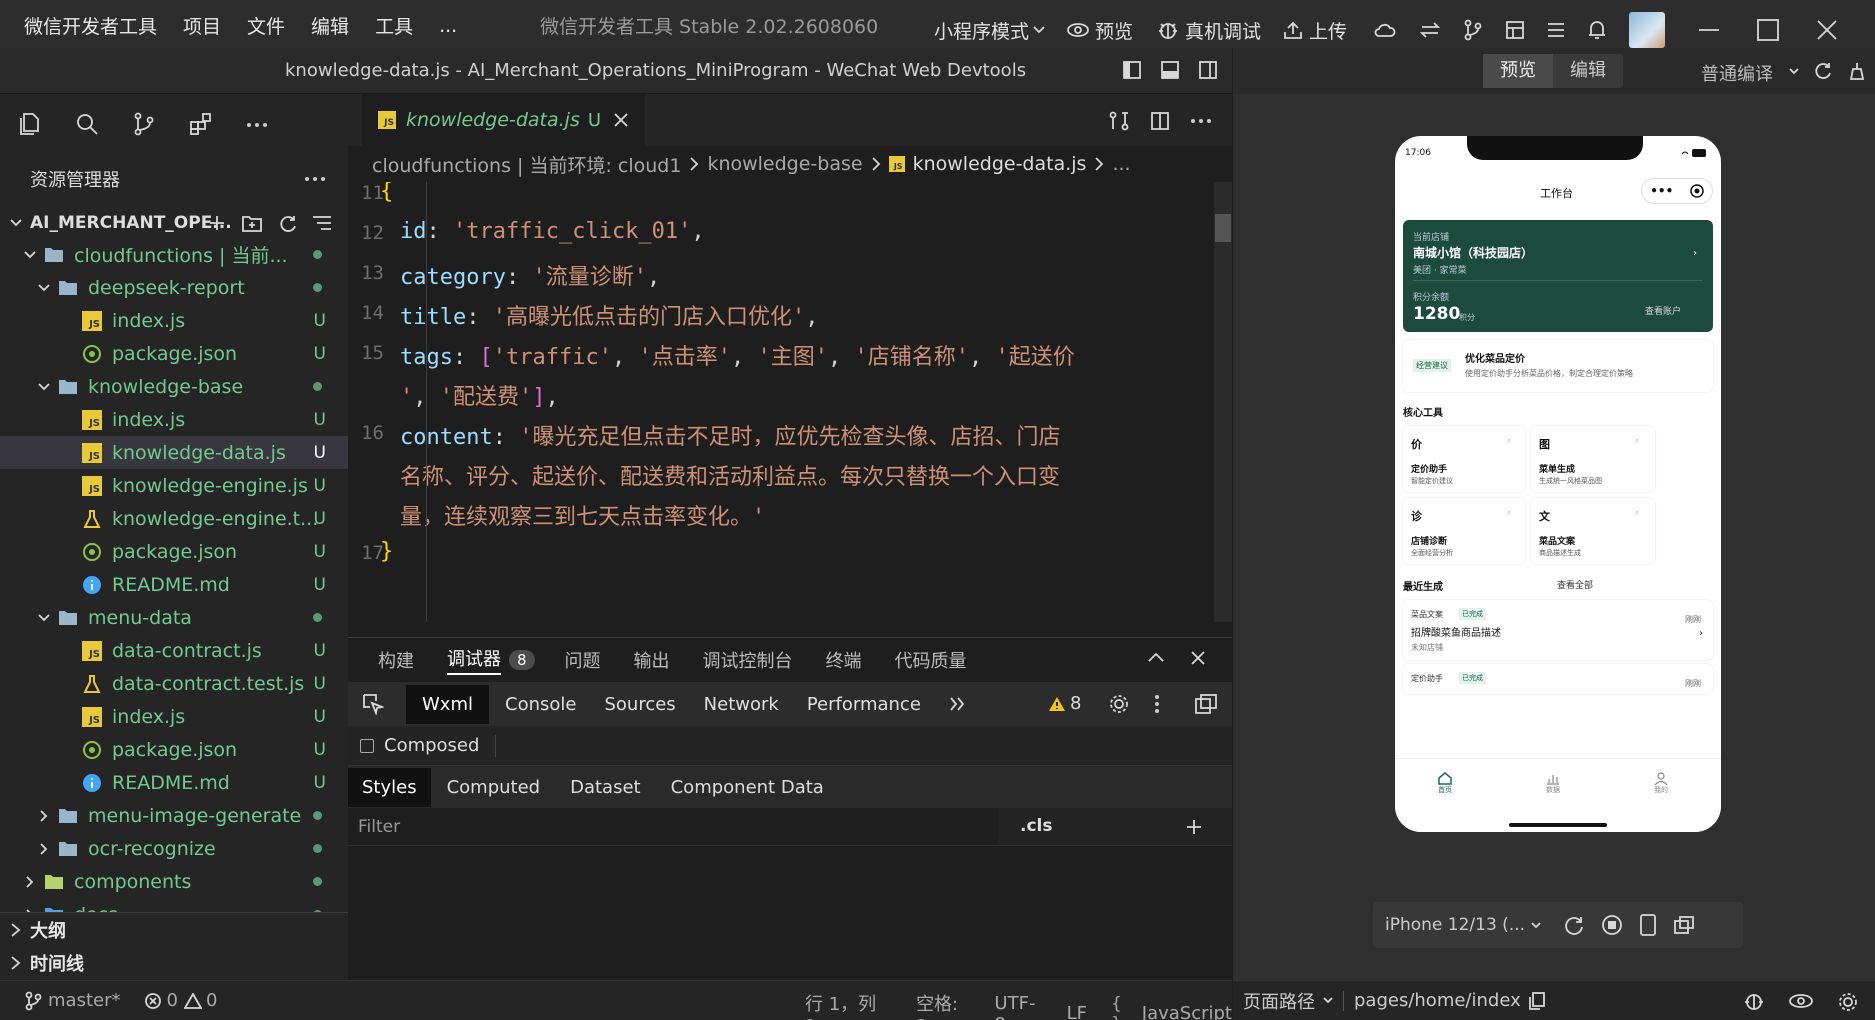  I want to click on indentation: 空格: 2, so click(943, 1005).